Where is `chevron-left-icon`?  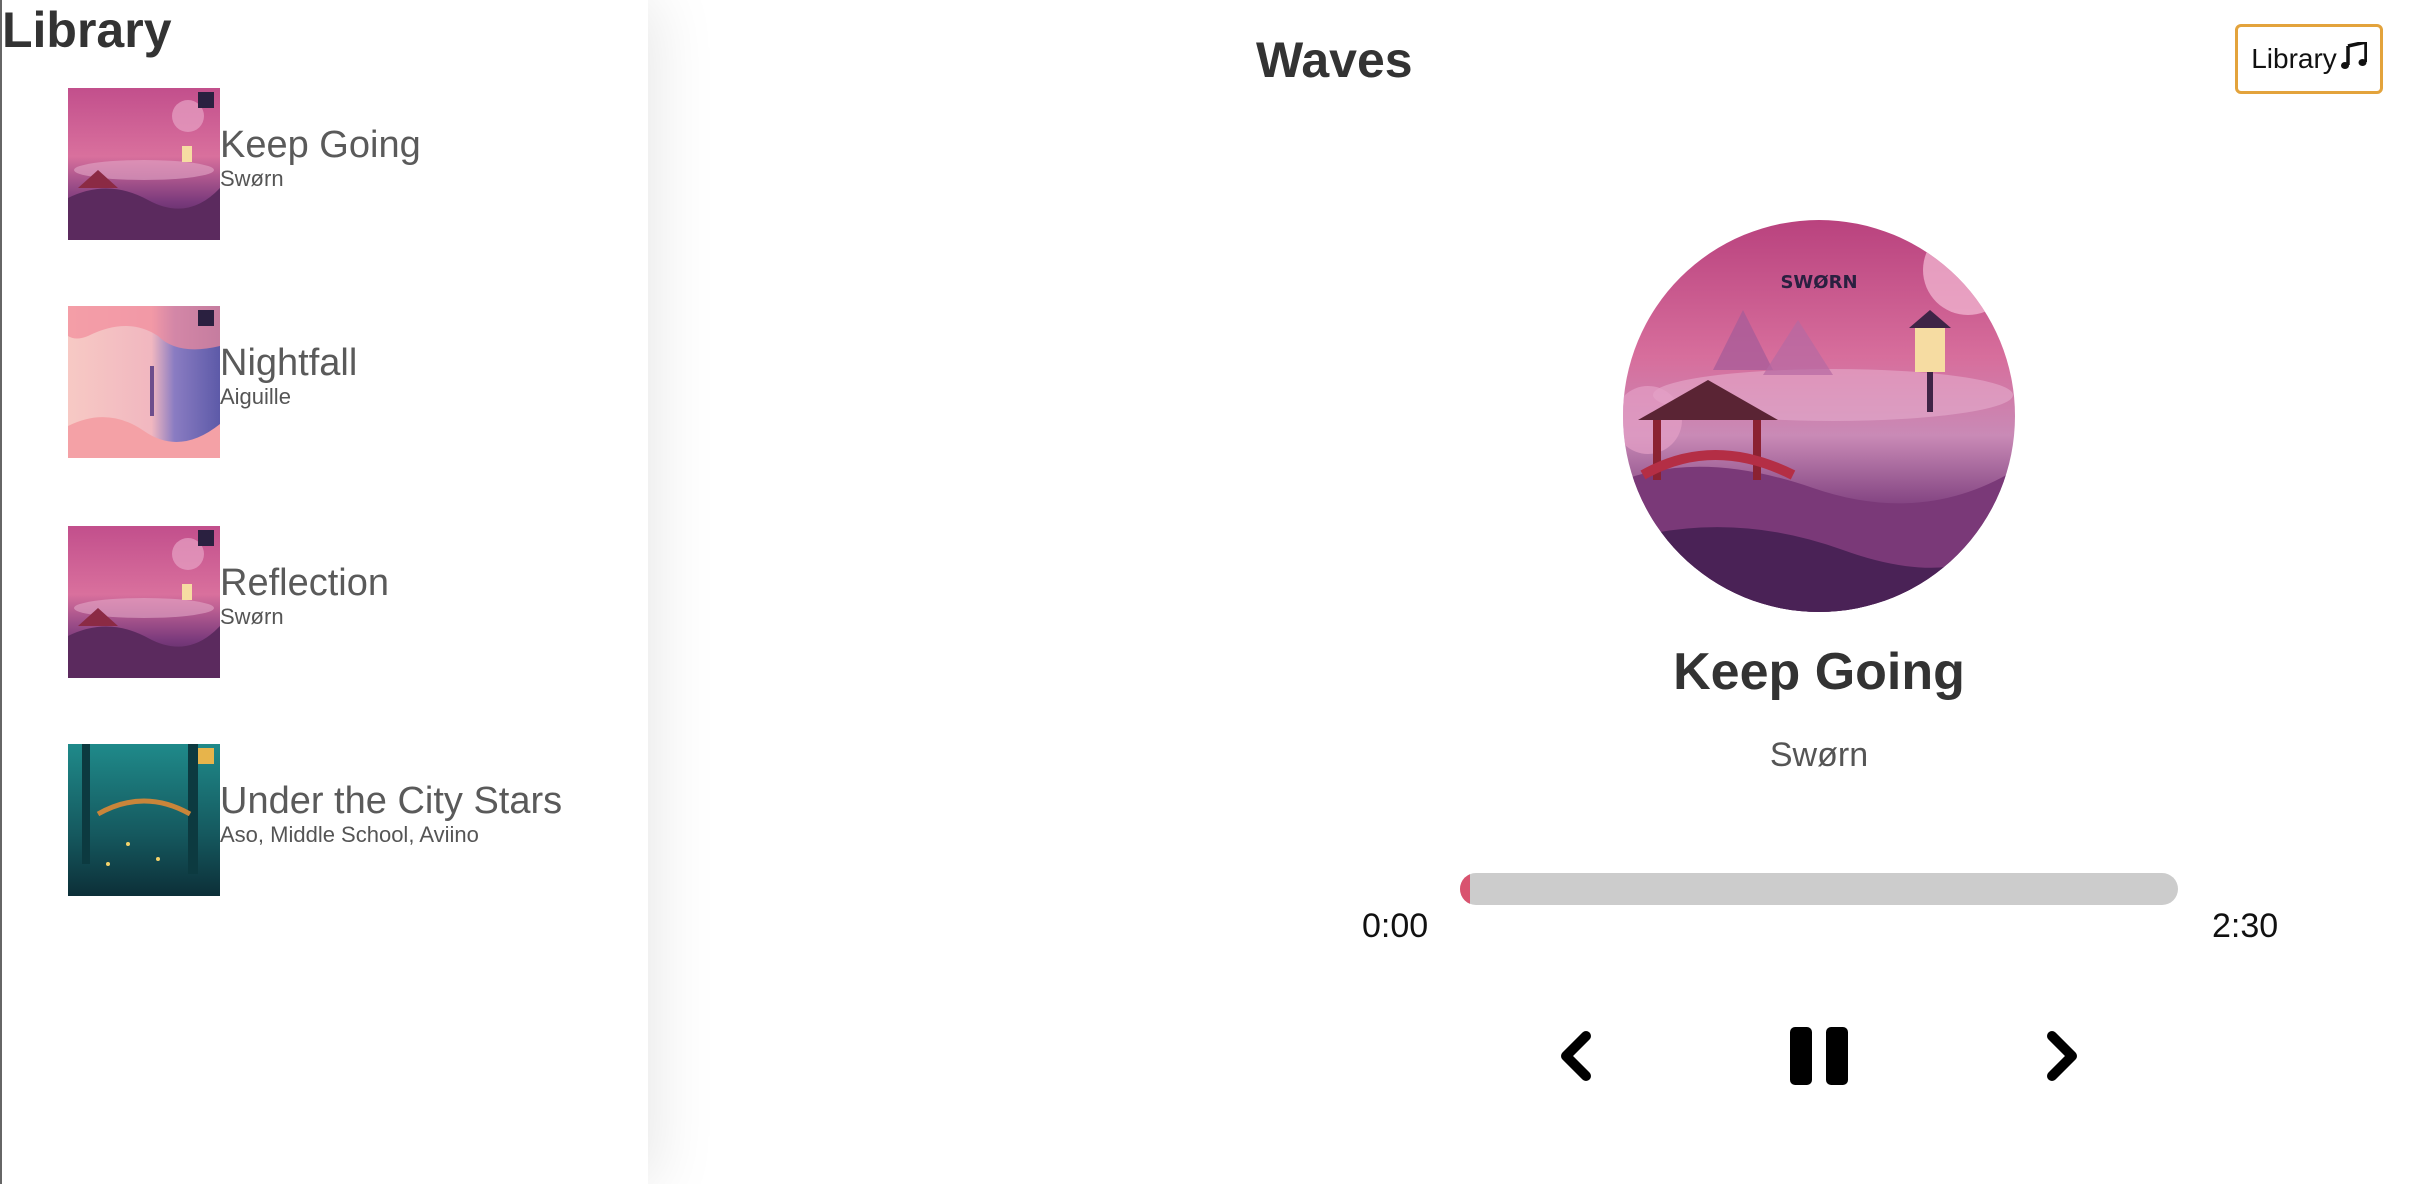 chevron-left-icon is located at coordinates (1576, 1056).